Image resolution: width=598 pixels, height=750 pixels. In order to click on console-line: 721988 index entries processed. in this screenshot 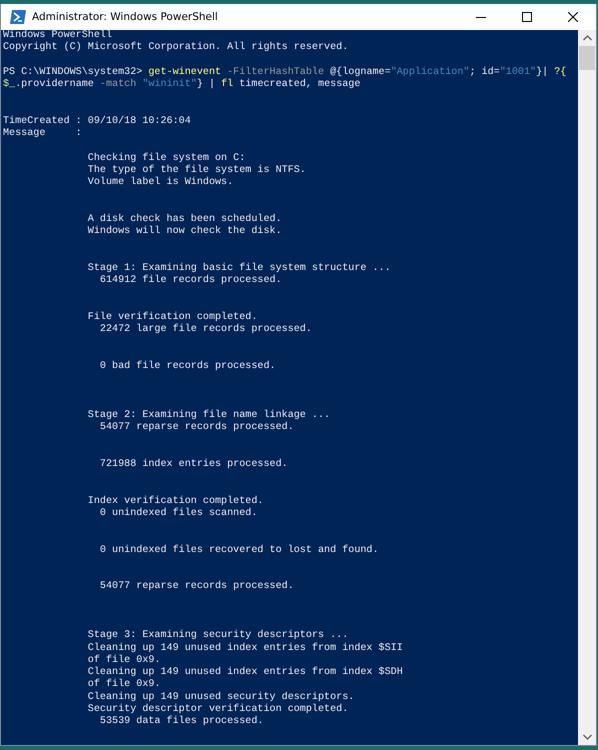, I will do `click(193, 464)`.